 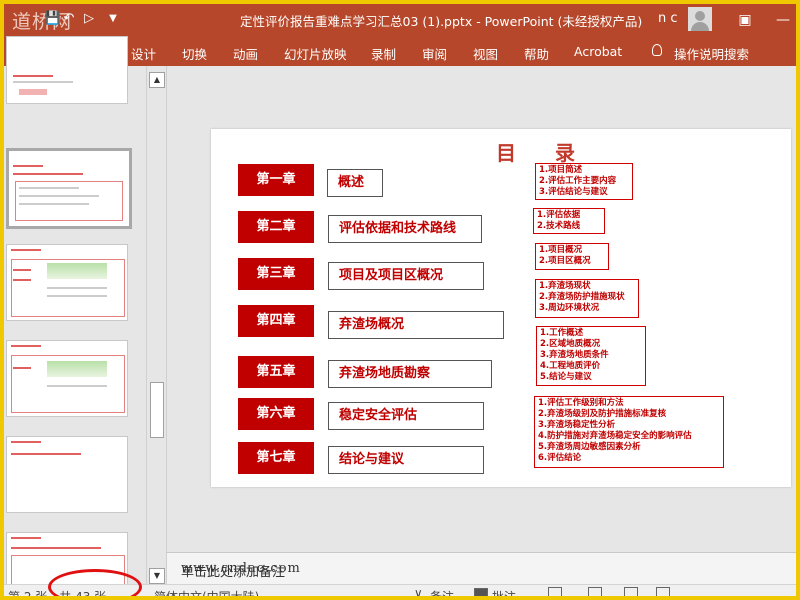 I want to click on tab-acrobat: Acrobat, so click(x=598, y=51).